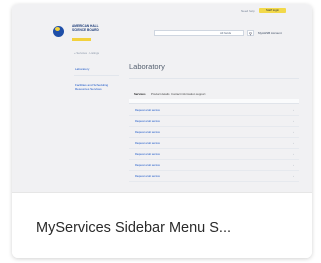 The image size is (321, 263). Describe the element at coordinates (272, 10) in the screenshot. I see `staff-login-button: Staff login` at that location.